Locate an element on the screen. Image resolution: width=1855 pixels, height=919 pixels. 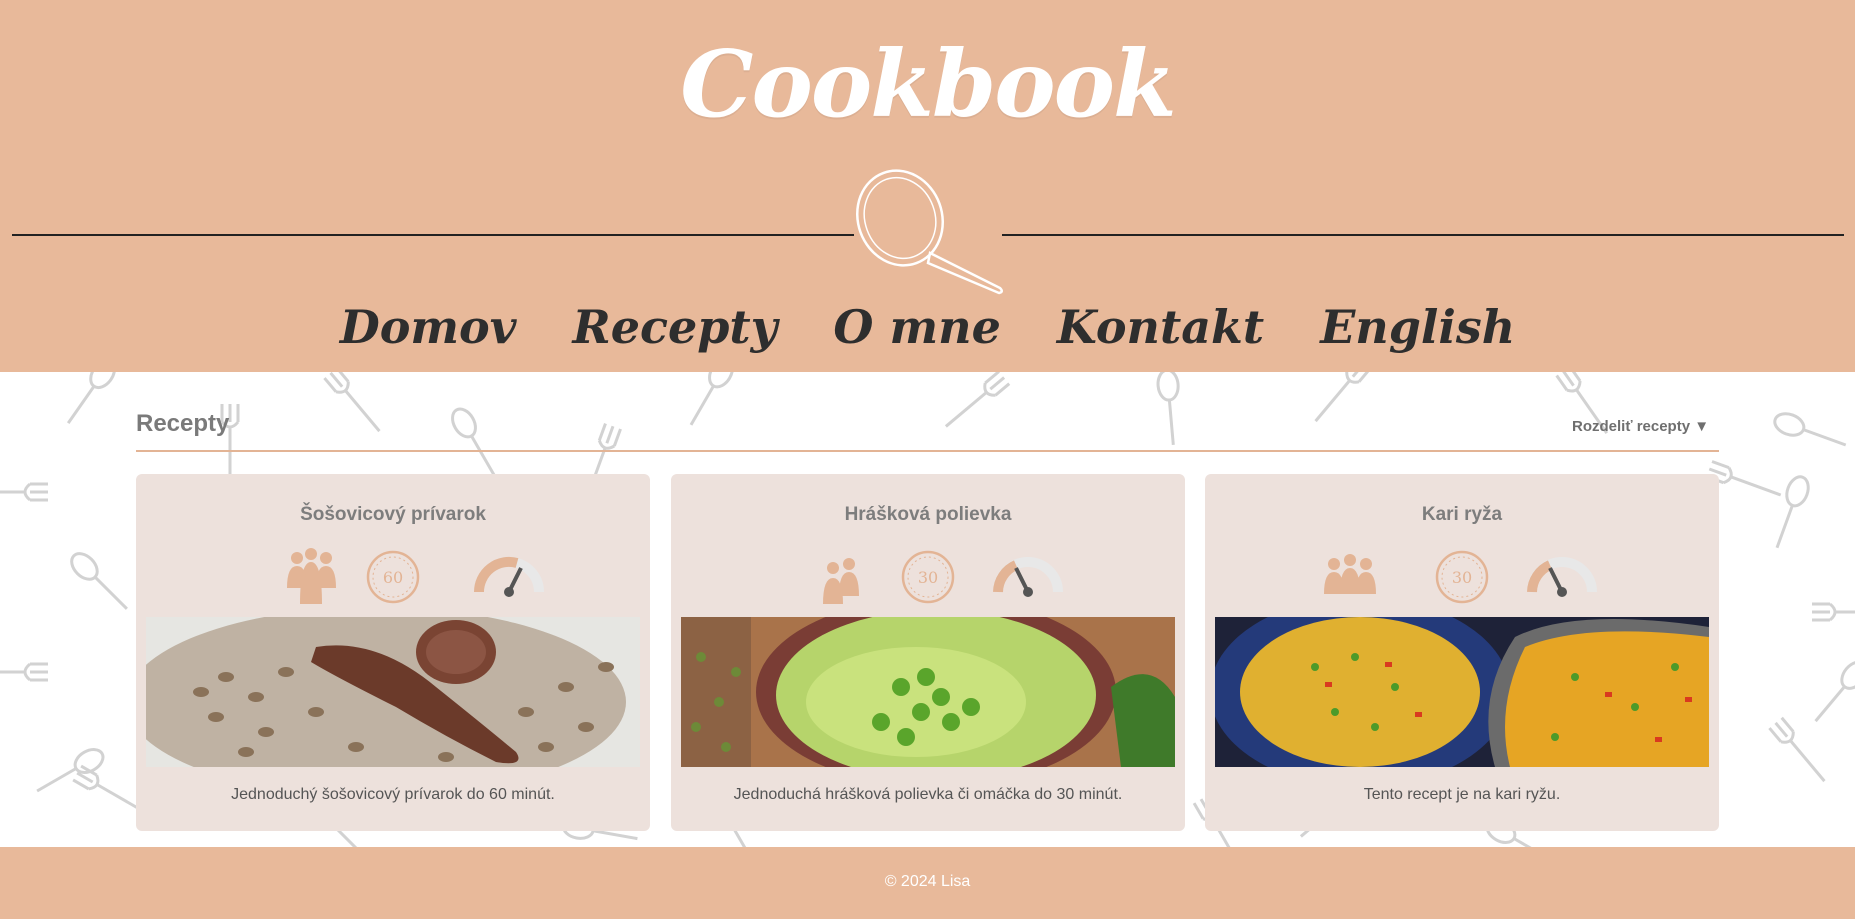
recipe-title: Šošovicový prívarok is located at coordinates (393, 515).